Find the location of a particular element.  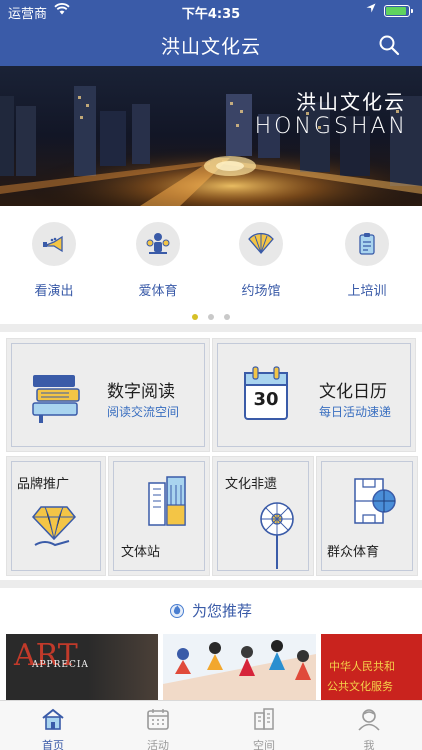

fire-icon is located at coordinates (176, 611).